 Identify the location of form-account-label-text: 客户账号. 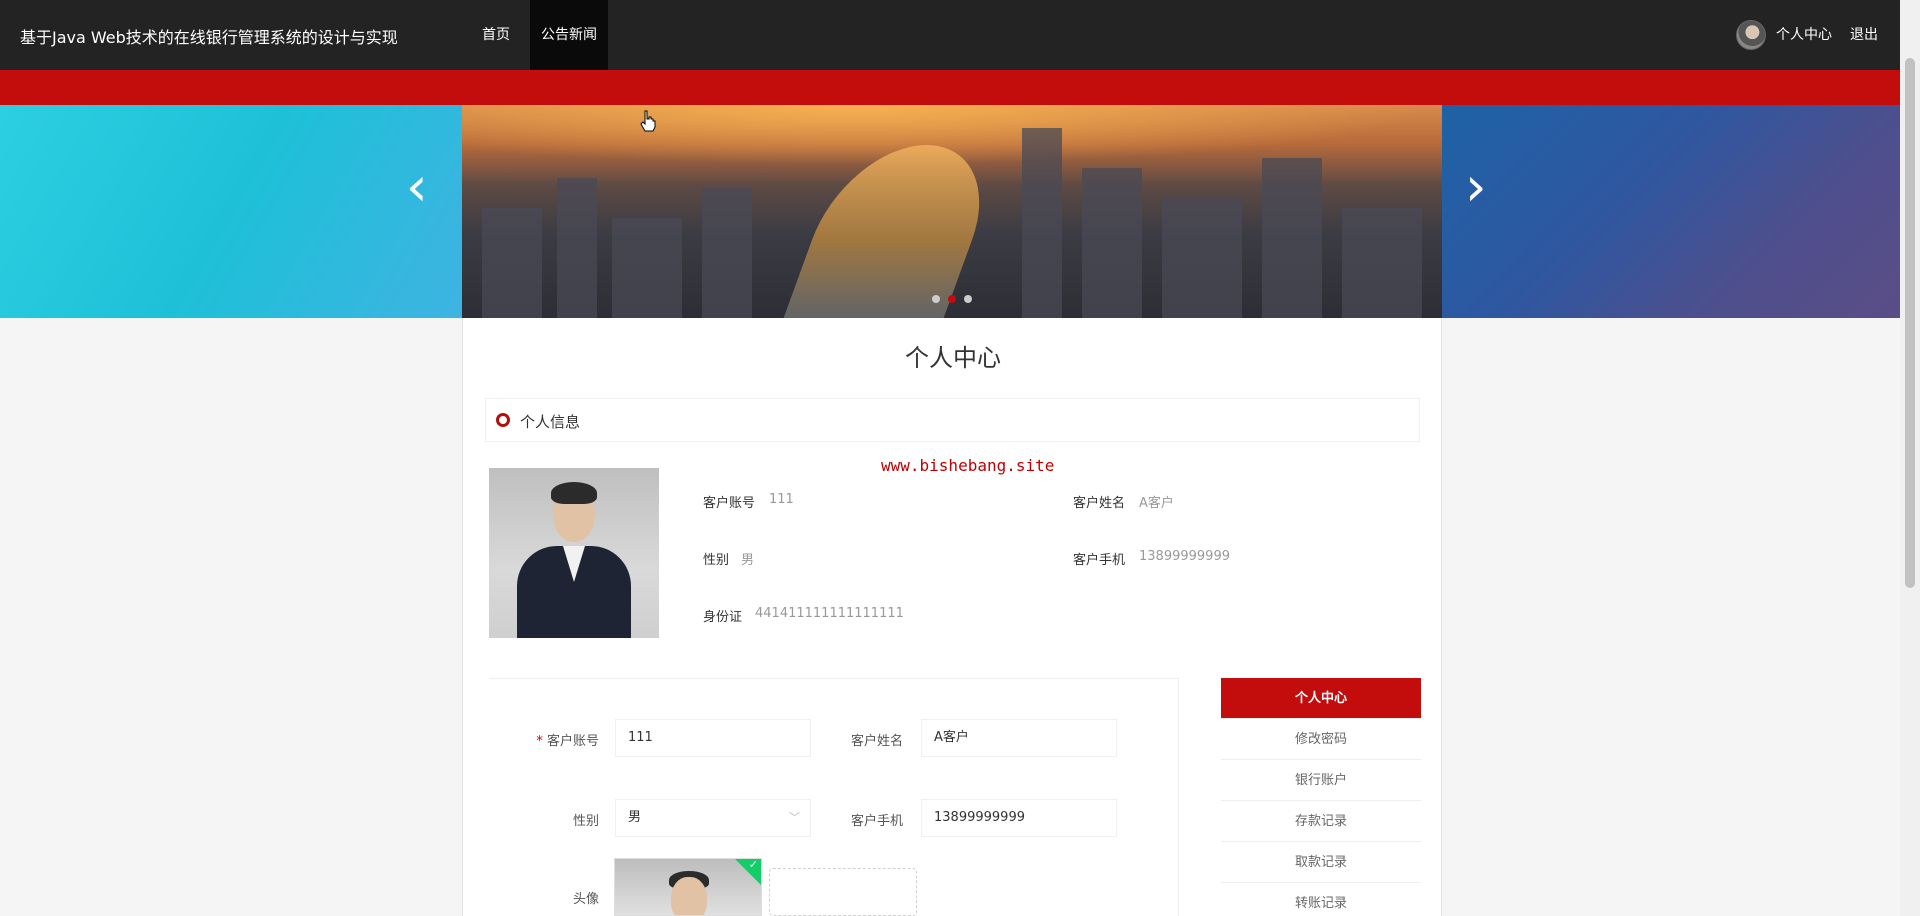
(572, 741).